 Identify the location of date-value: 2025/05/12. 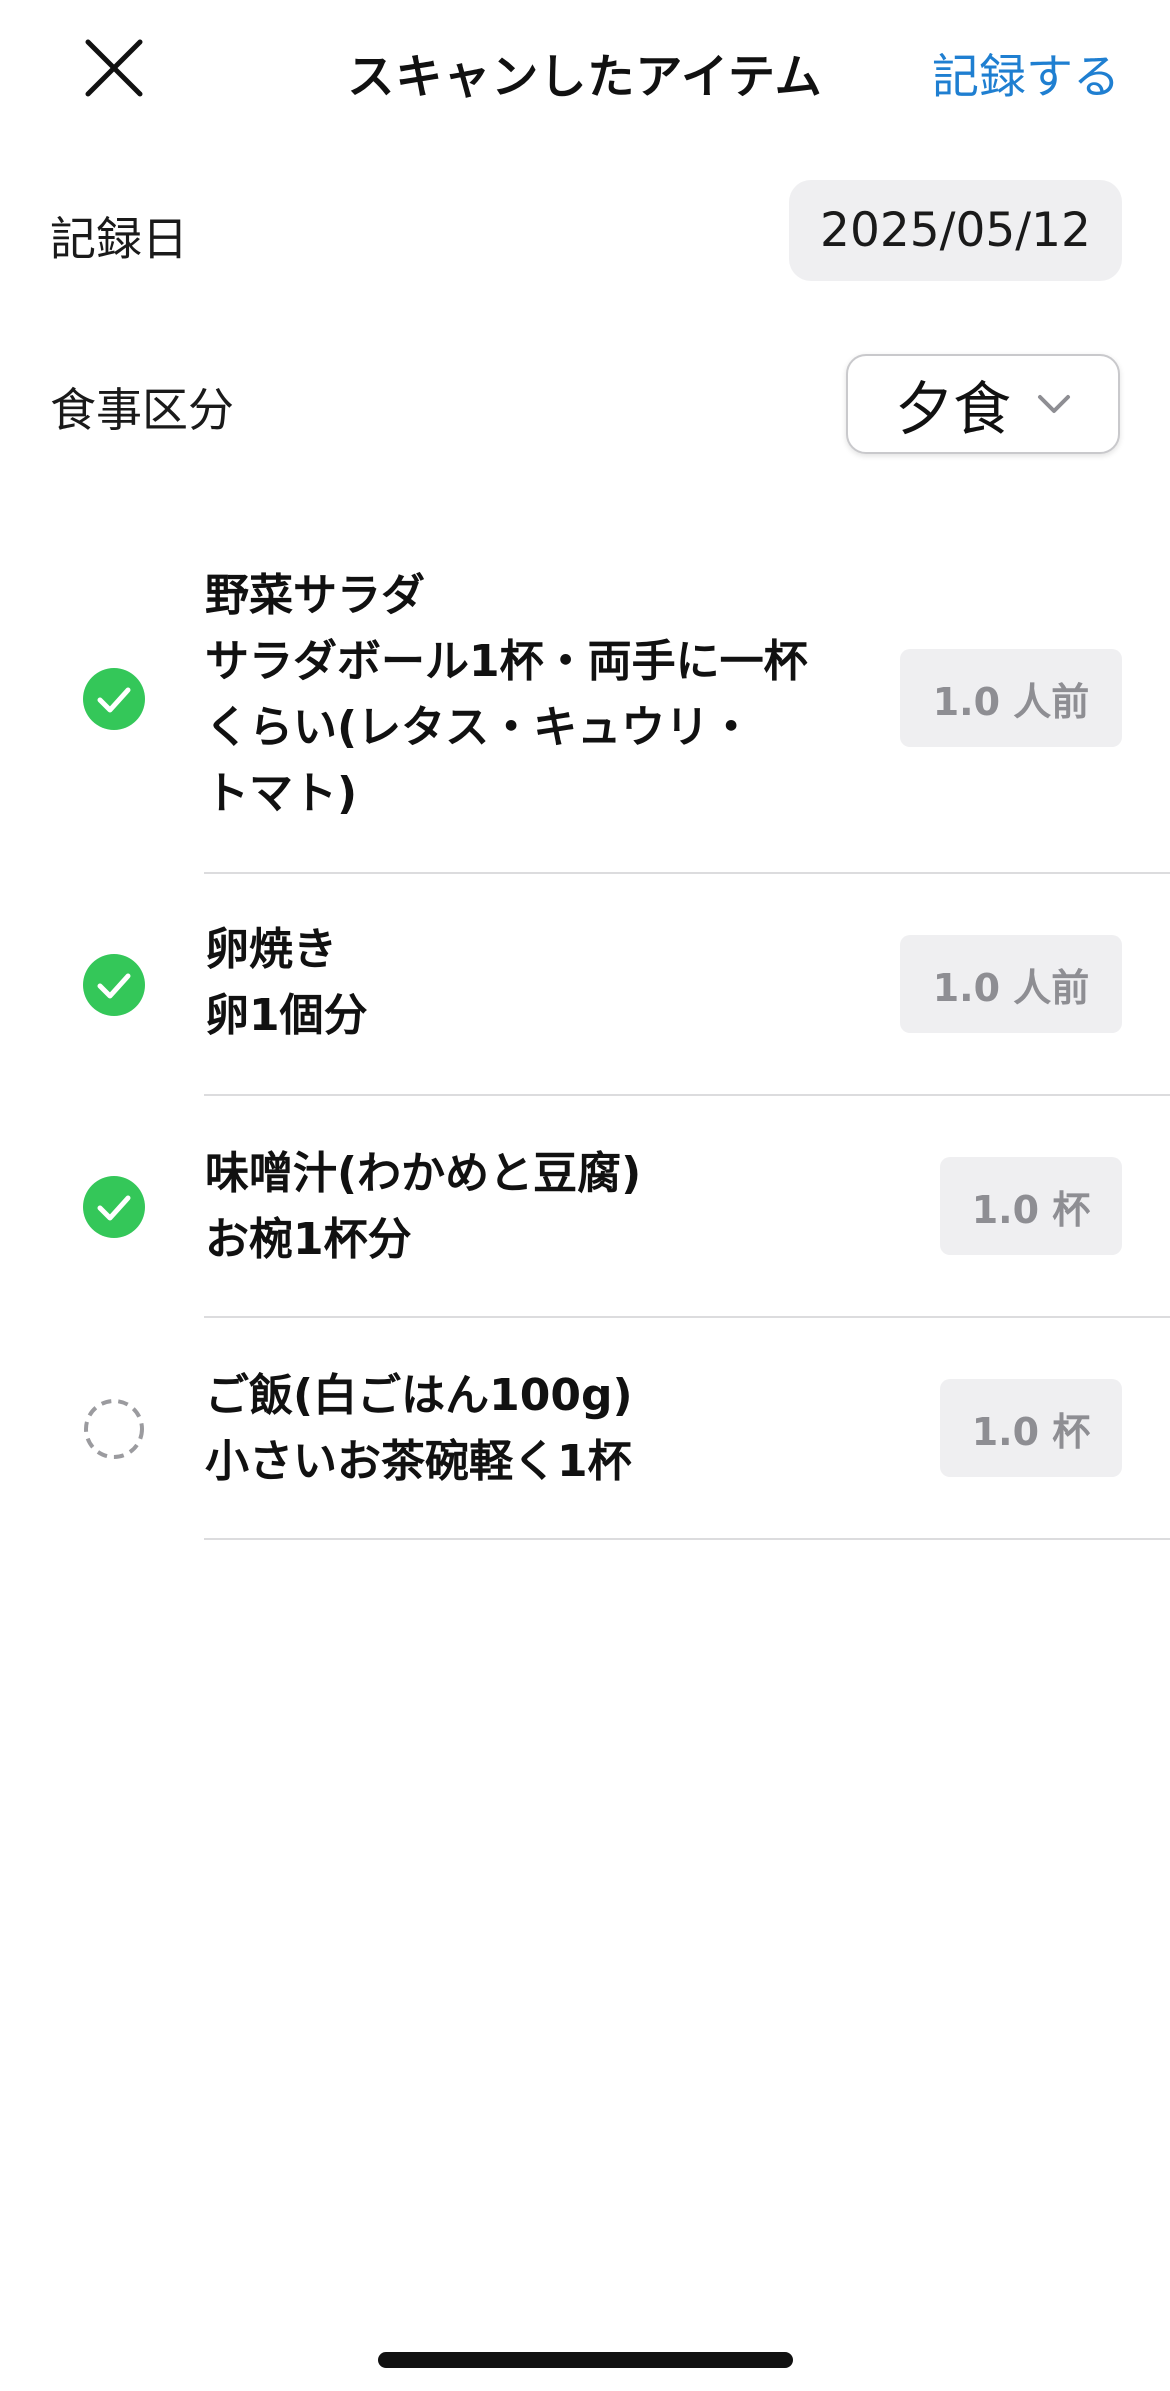
(955, 230).